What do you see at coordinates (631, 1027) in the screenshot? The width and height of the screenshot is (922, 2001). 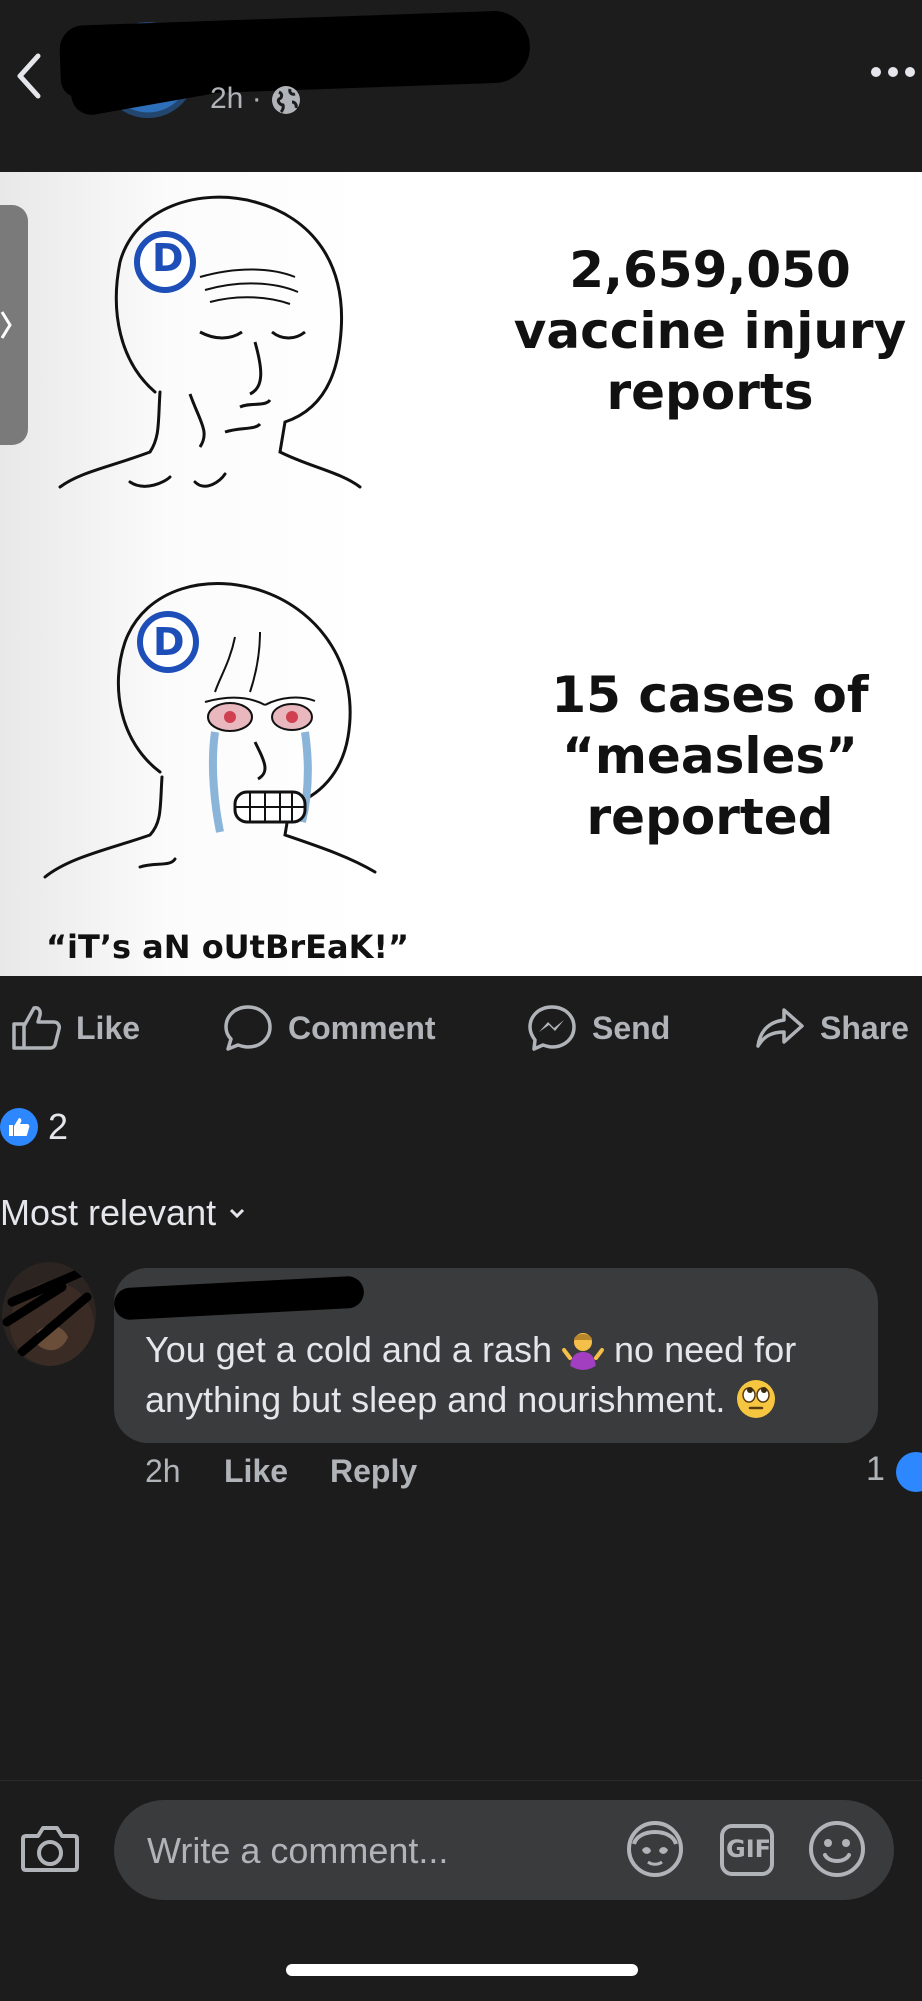 I see `send-label: Send` at bounding box center [631, 1027].